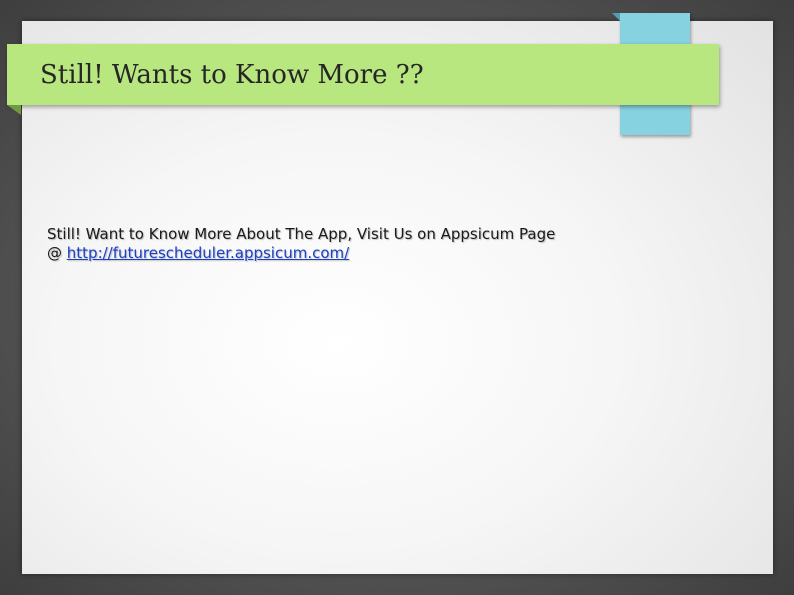 The image size is (794, 595). What do you see at coordinates (208, 253) in the screenshot?
I see `appsicum-link: http://futurescheduler.appsicum.com/` at bounding box center [208, 253].